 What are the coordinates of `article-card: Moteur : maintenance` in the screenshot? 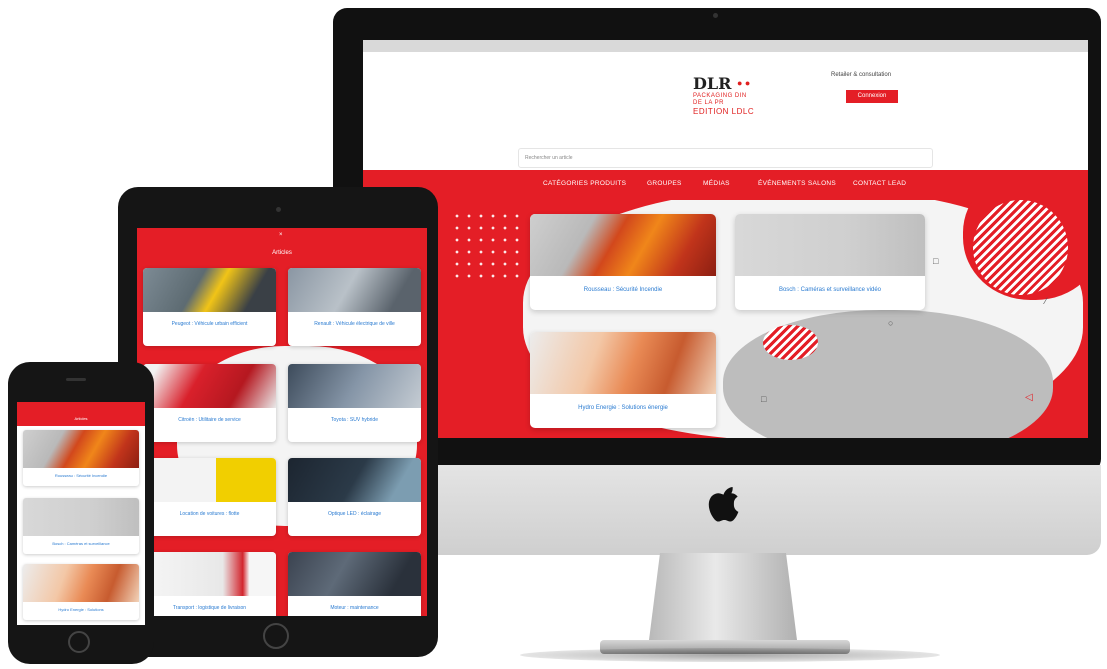 It's located at (354, 584).